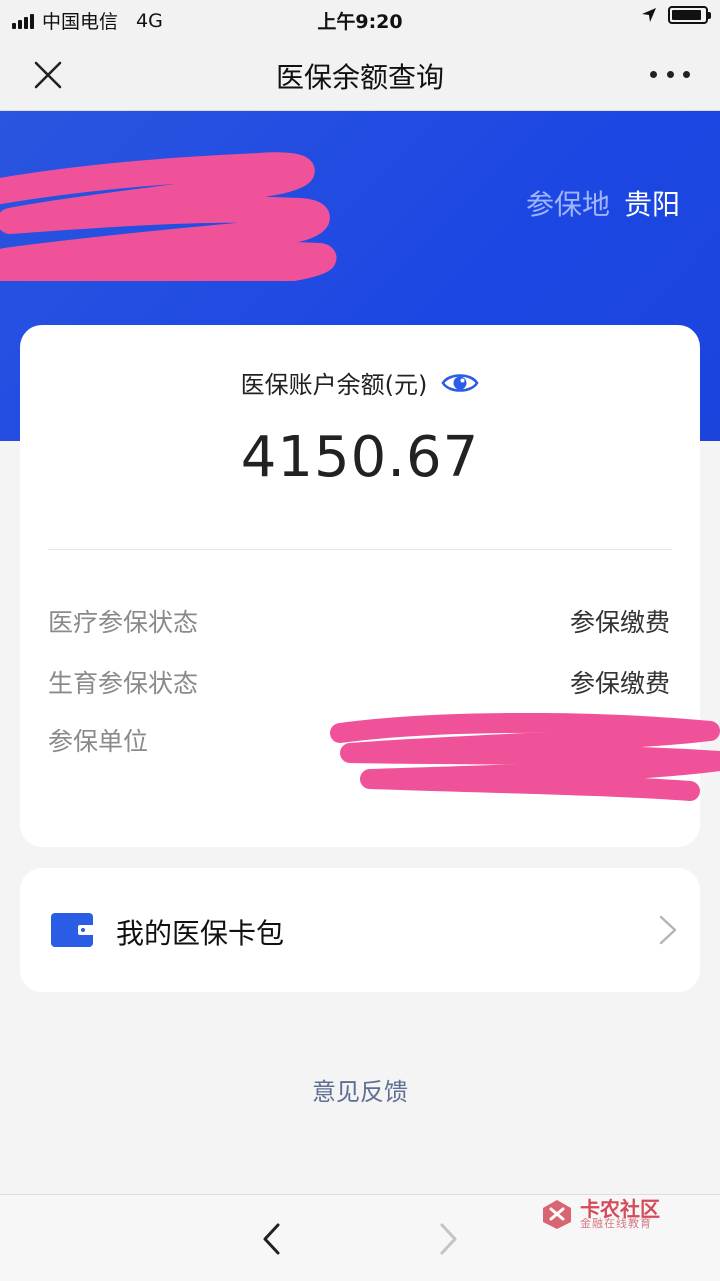 This screenshot has width=720, height=1281. Describe the element at coordinates (360, 22) in the screenshot. I see `status-time: 上午9:20` at that location.